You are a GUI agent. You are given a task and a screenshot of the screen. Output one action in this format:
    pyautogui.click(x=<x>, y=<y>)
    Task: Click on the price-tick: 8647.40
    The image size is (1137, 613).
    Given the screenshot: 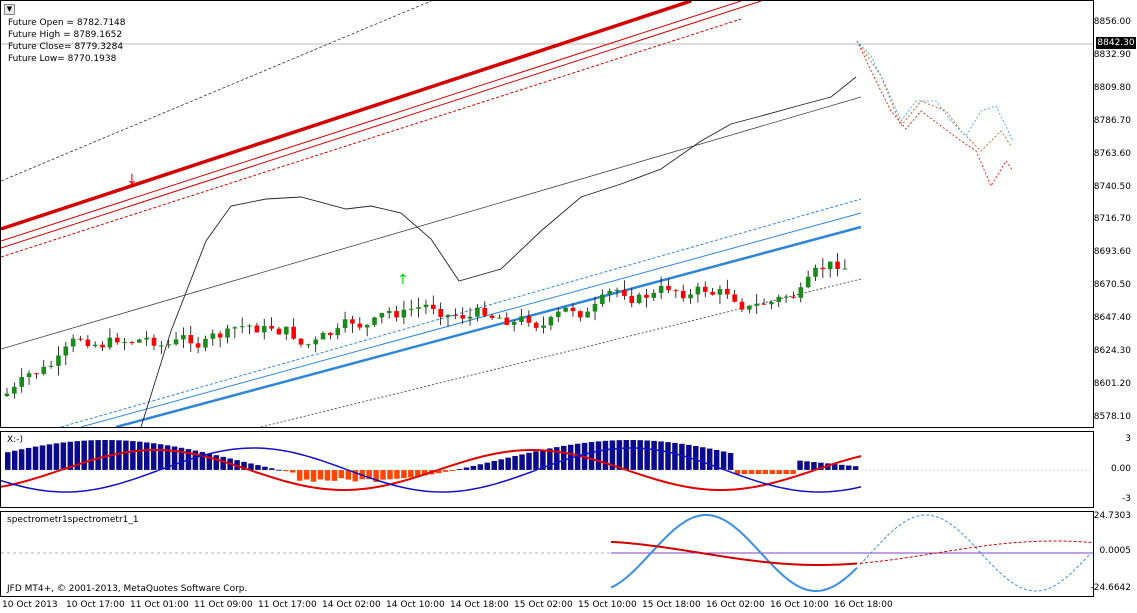 What is the action you would take?
    pyautogui.click(x=1112, y=318)
    